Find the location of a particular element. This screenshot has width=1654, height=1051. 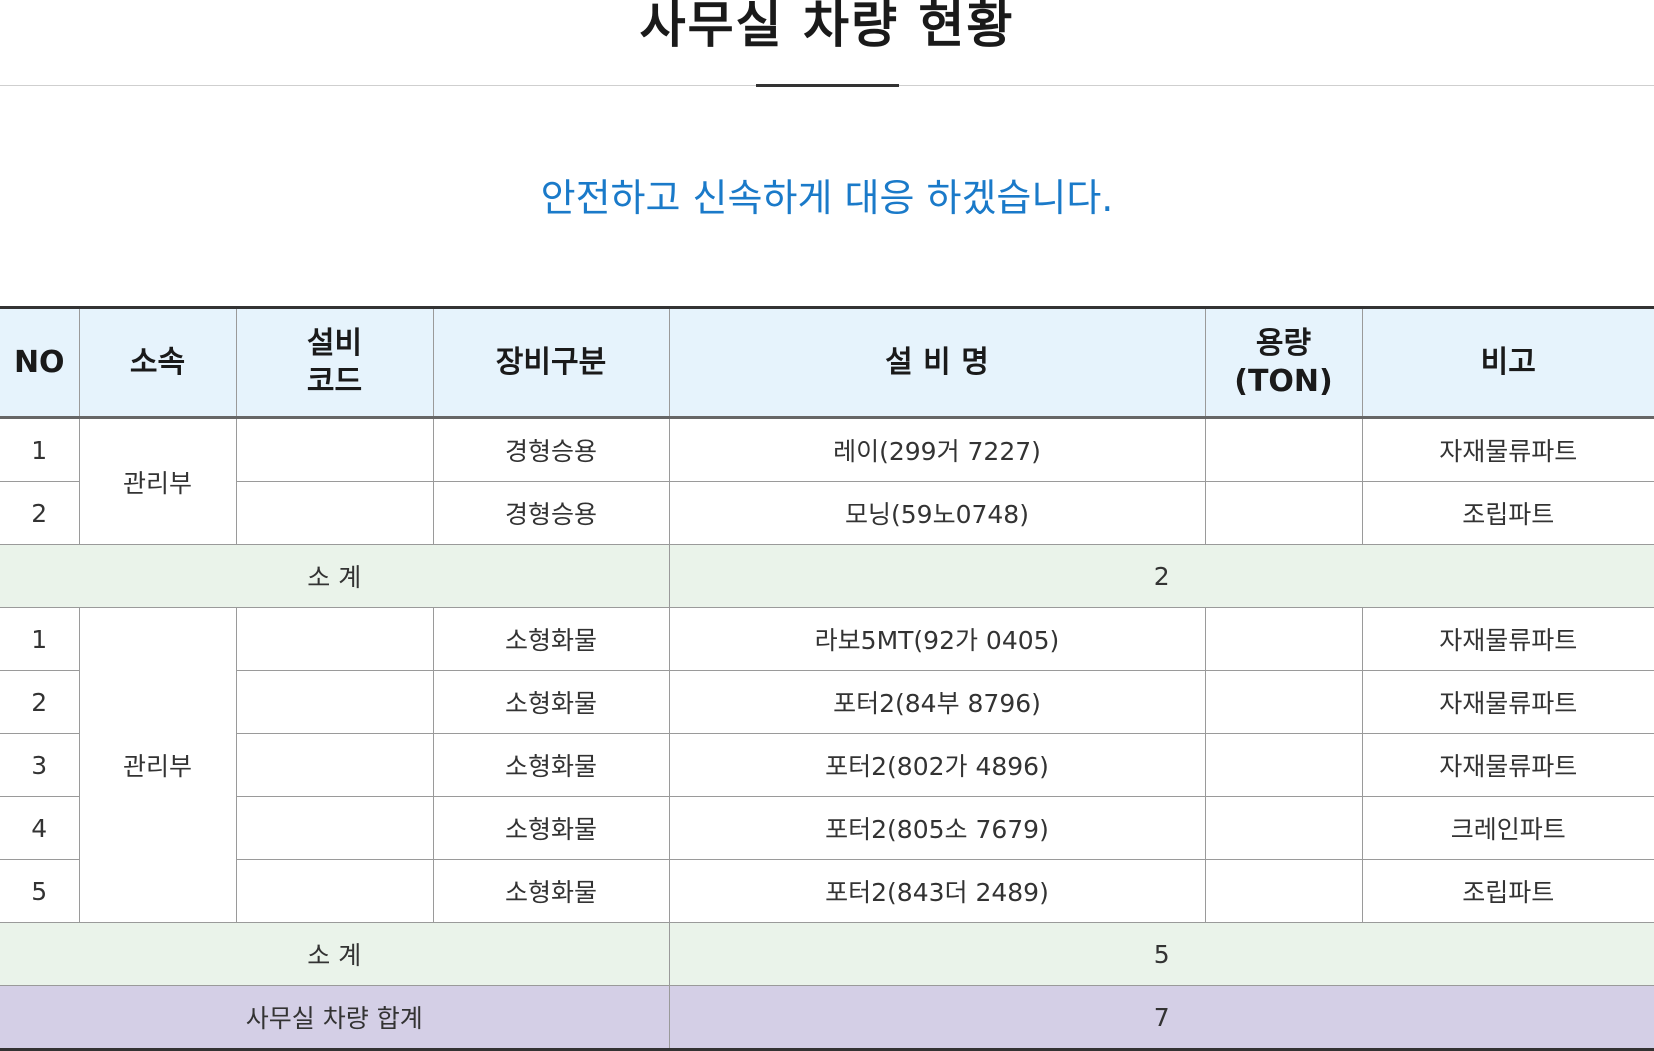

table-header-row: NO 소속 설비 코드 장비구분 설 비 명 용량 (TON) 비고 is located at coordinates (827, 362).